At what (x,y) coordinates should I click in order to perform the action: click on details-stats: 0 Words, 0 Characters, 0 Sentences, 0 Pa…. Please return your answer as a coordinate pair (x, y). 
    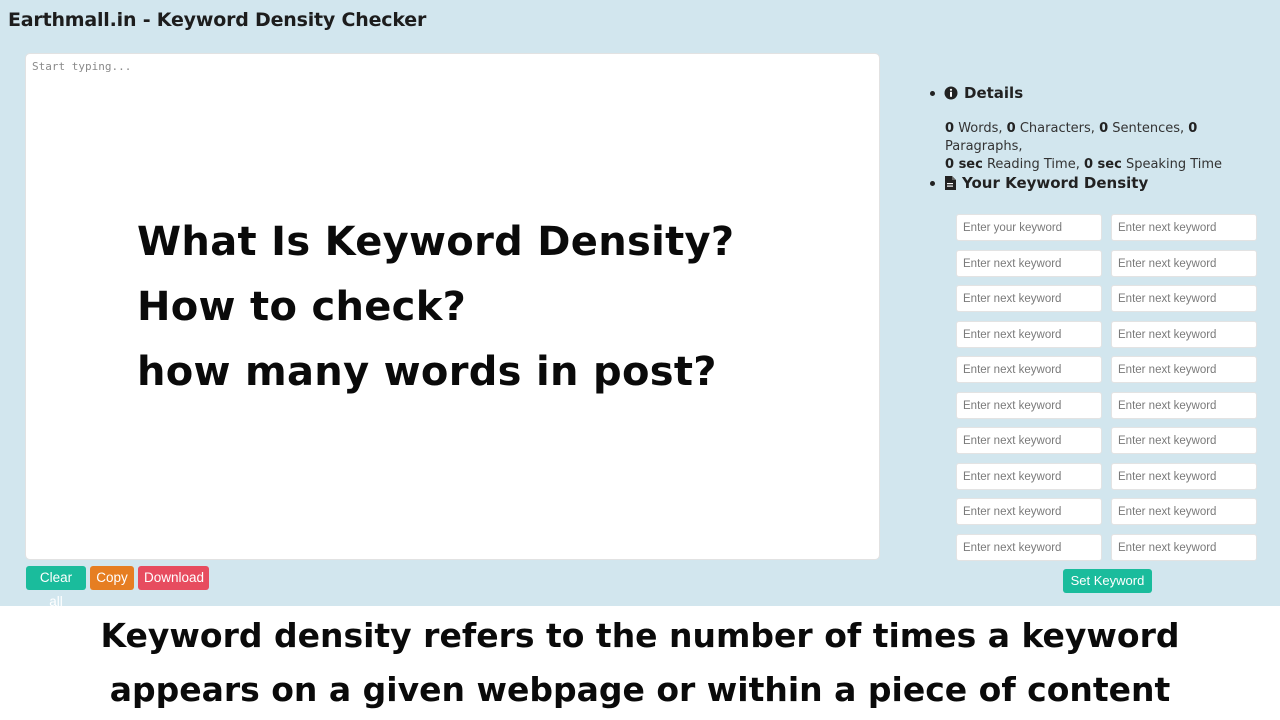
    Looking at the image, I should click on (1110, 147).